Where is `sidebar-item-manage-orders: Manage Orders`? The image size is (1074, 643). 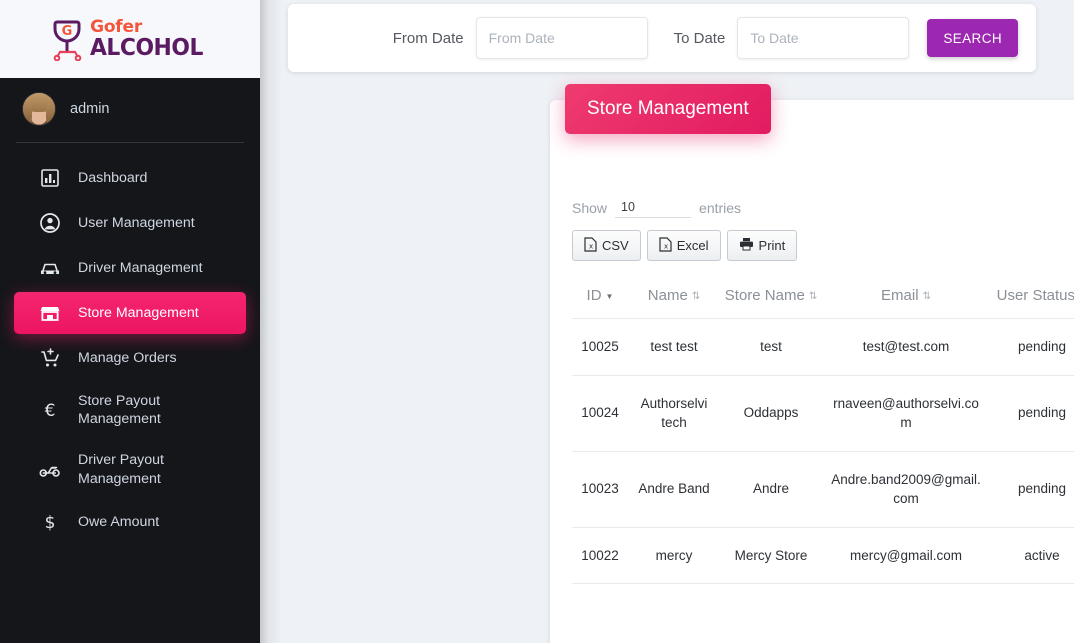
sidebar-item-manage-orders: Manage Orders is located at coordinates (130, 358).